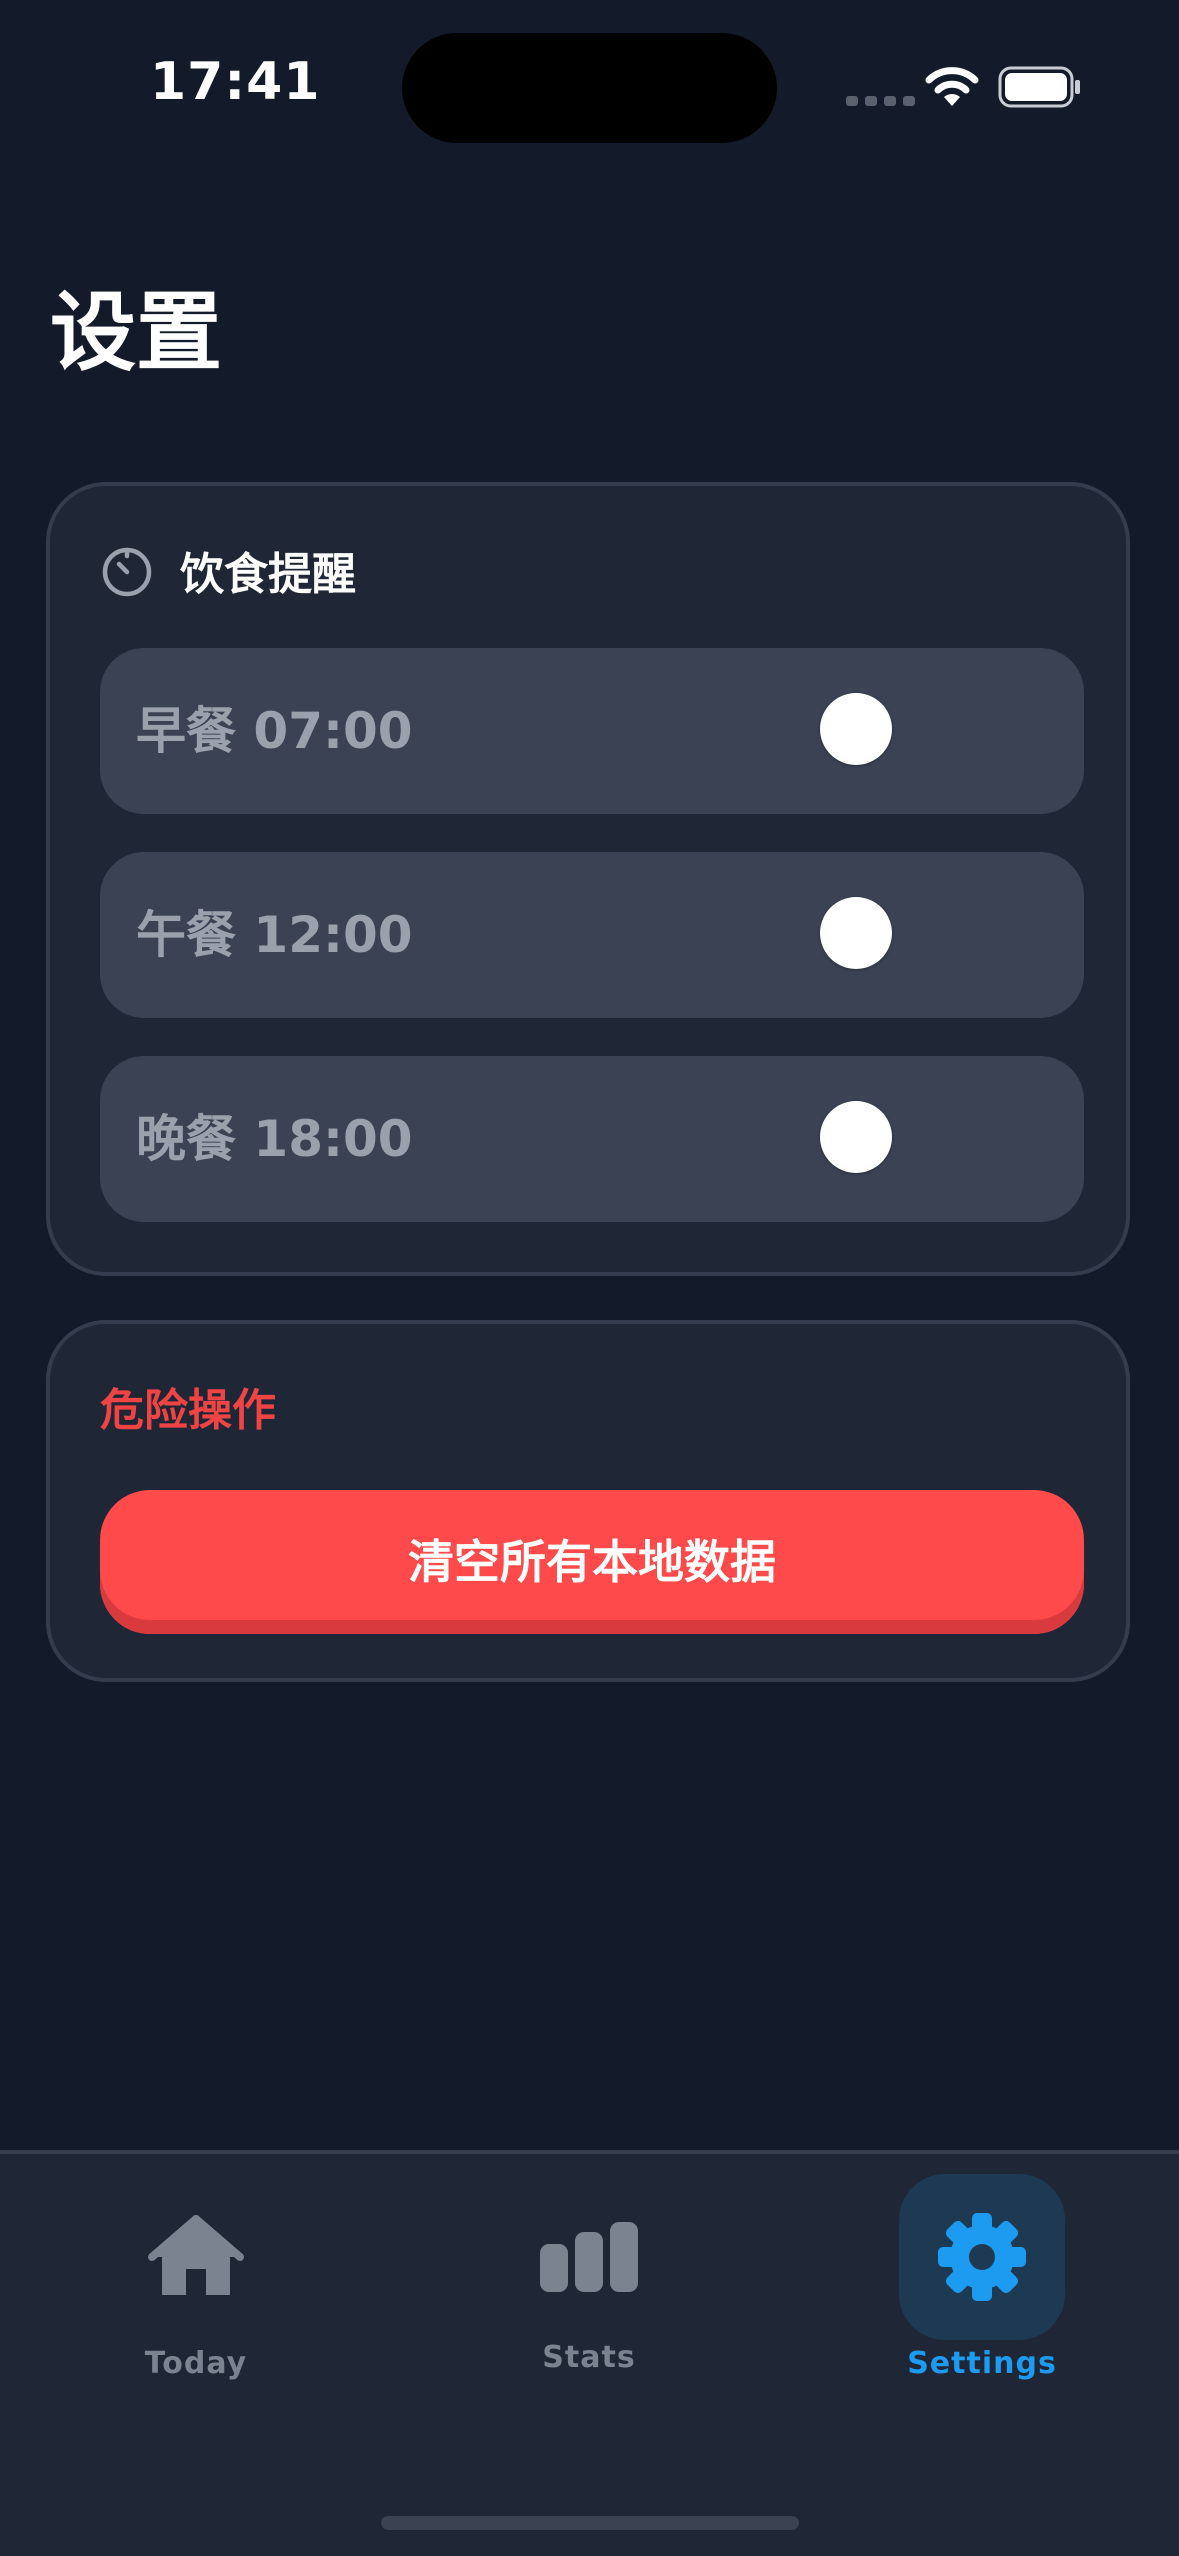  I want to click on battery-icon, so click(1039, 87).